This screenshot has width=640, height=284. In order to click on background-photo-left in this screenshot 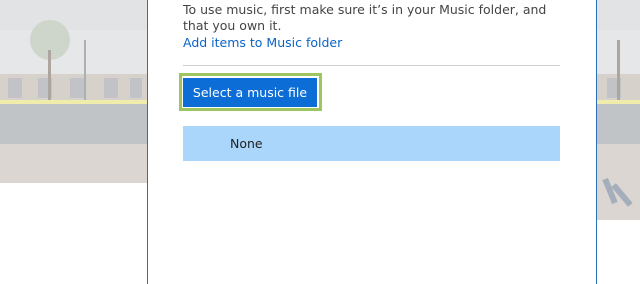, I will do `click(73, 91)`.